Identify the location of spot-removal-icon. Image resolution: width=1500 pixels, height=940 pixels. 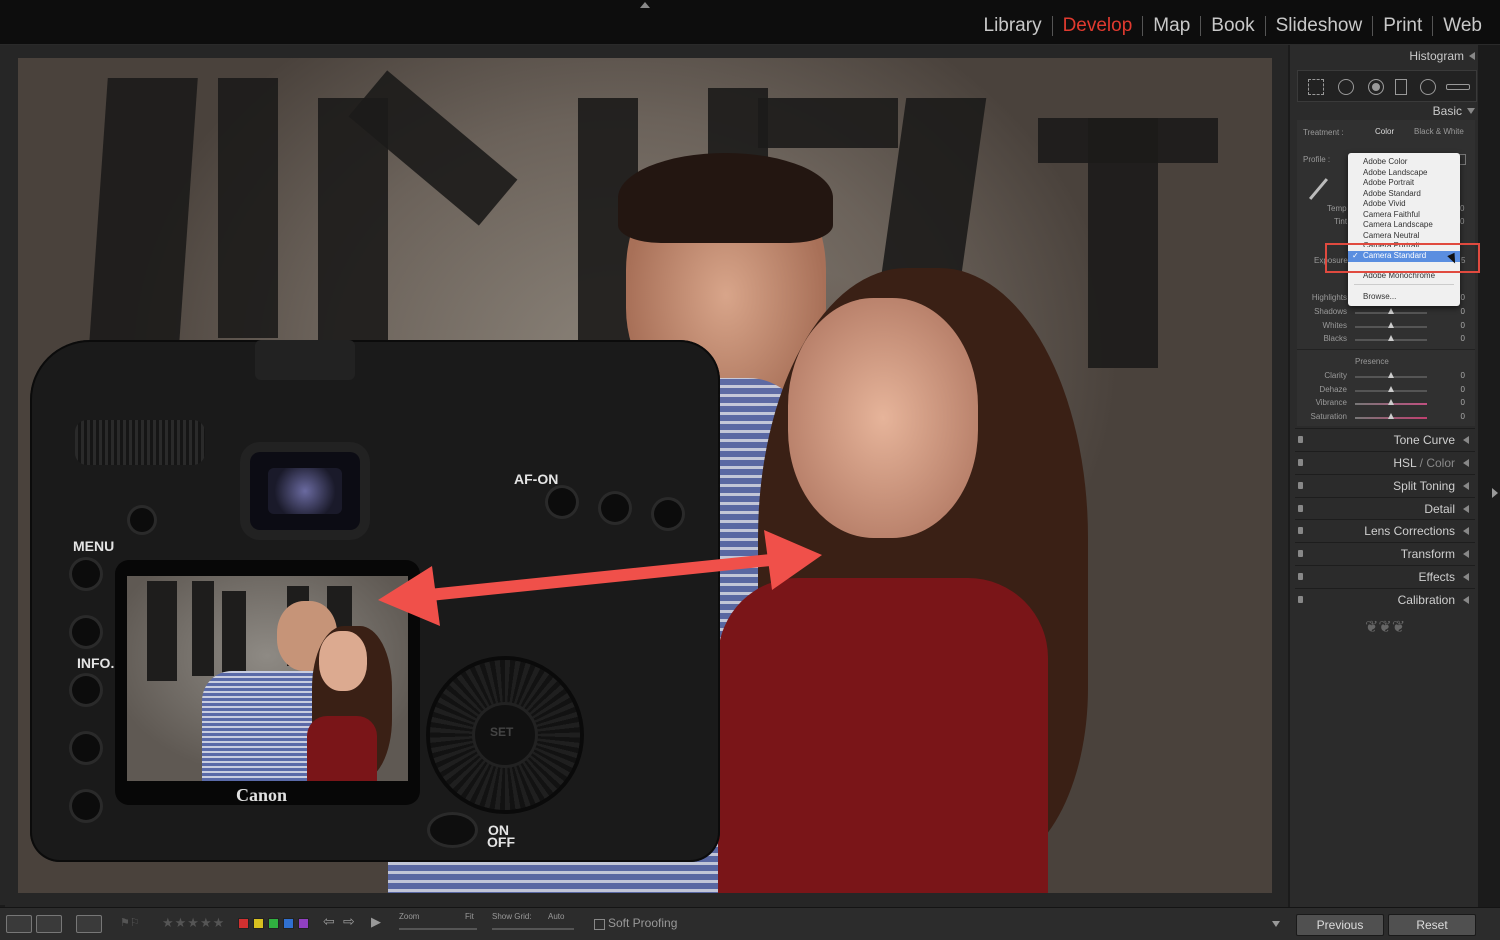
(1346, 87).